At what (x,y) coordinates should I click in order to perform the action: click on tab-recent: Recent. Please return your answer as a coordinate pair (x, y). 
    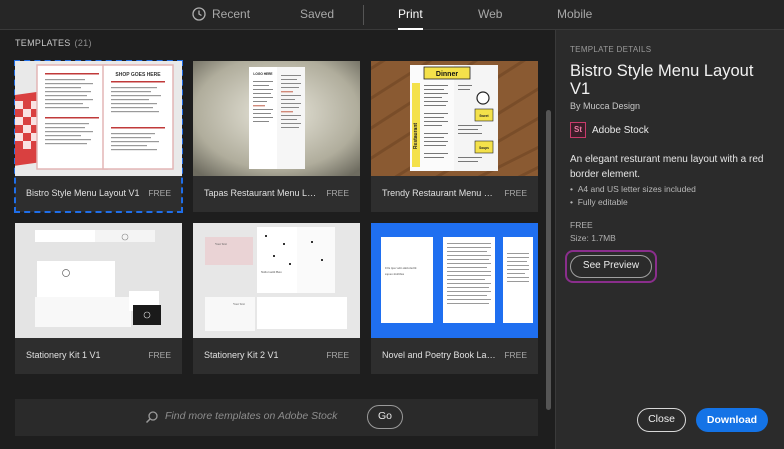
    Looking at the image, I should click on (231, 15).